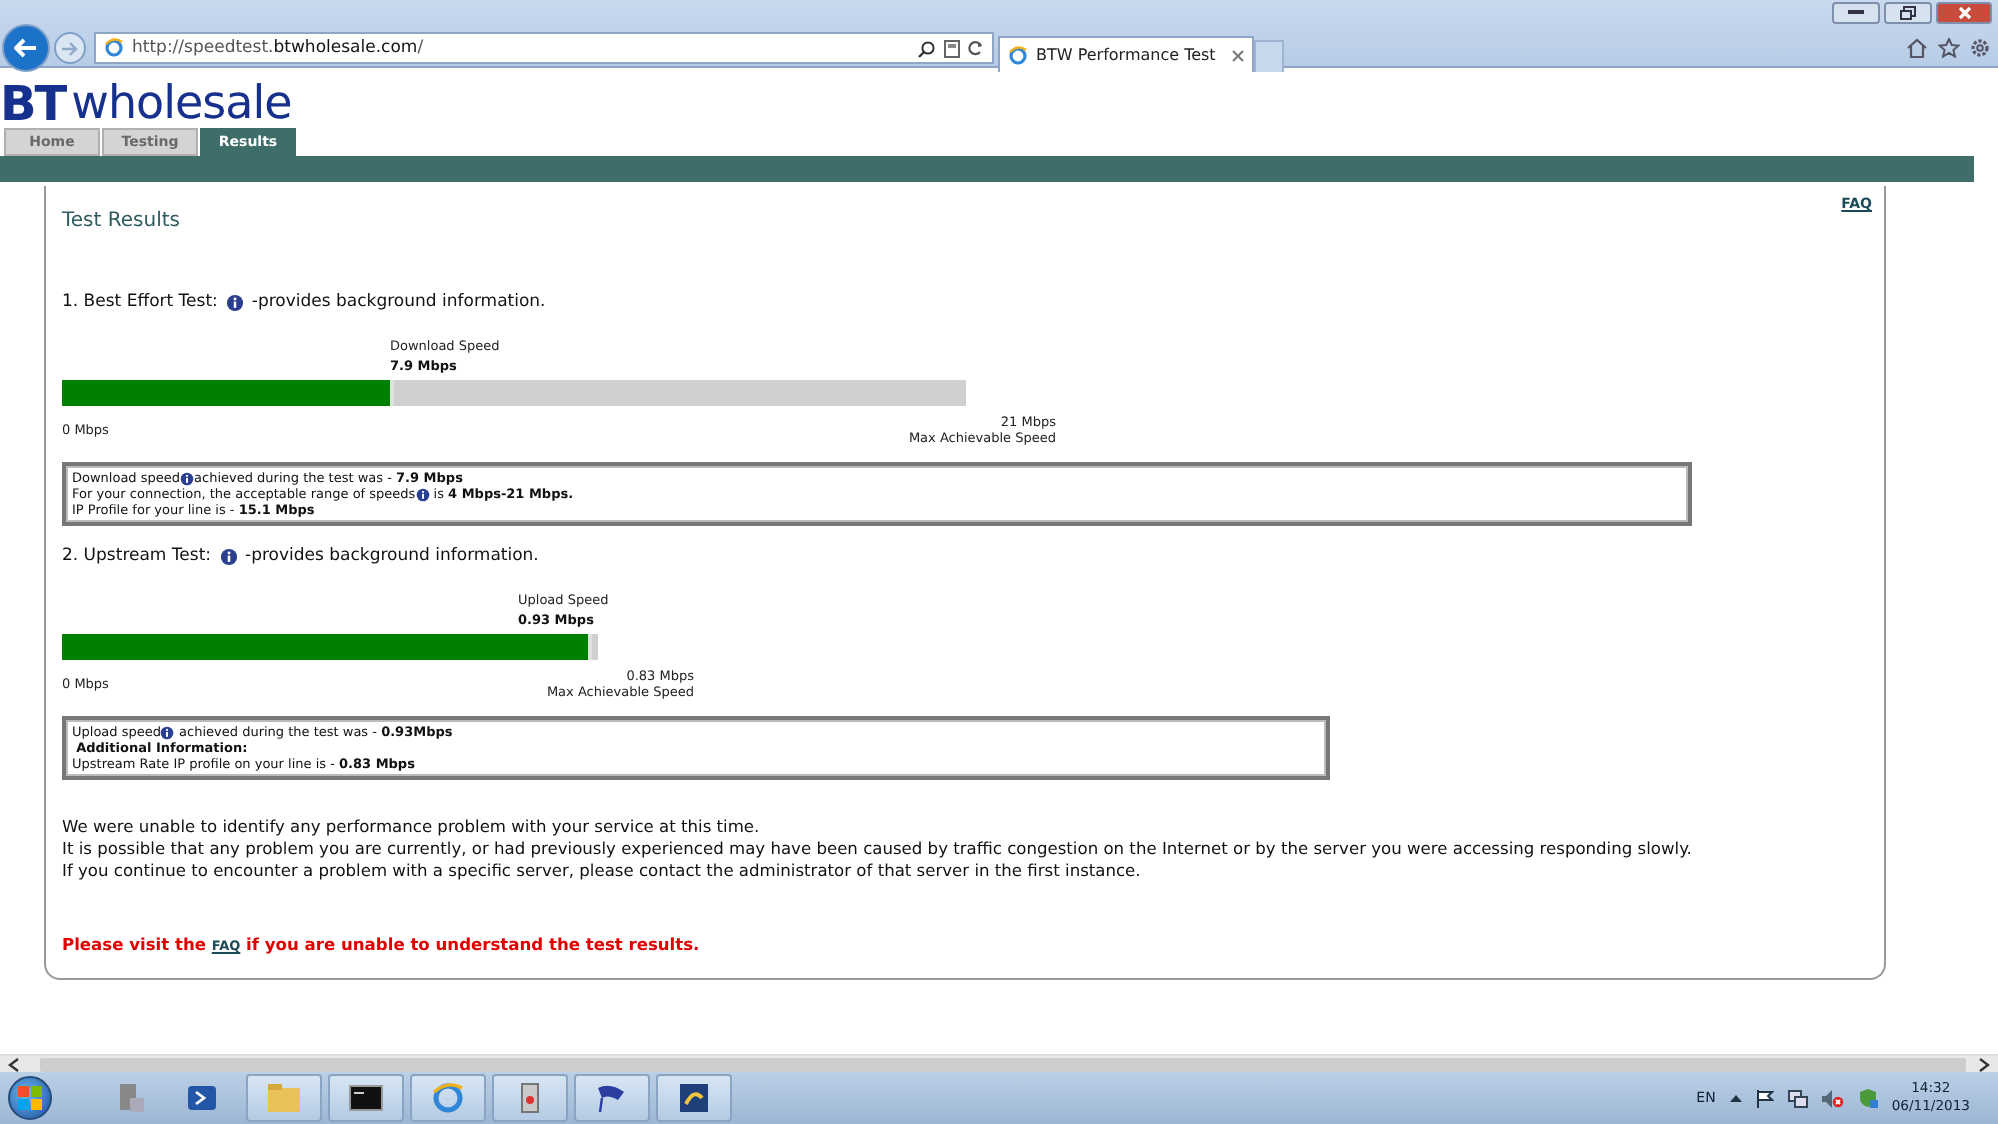  Describe the element at coordinates (952, 48) in the screenshot. I see `compatibility-icon` at that location.